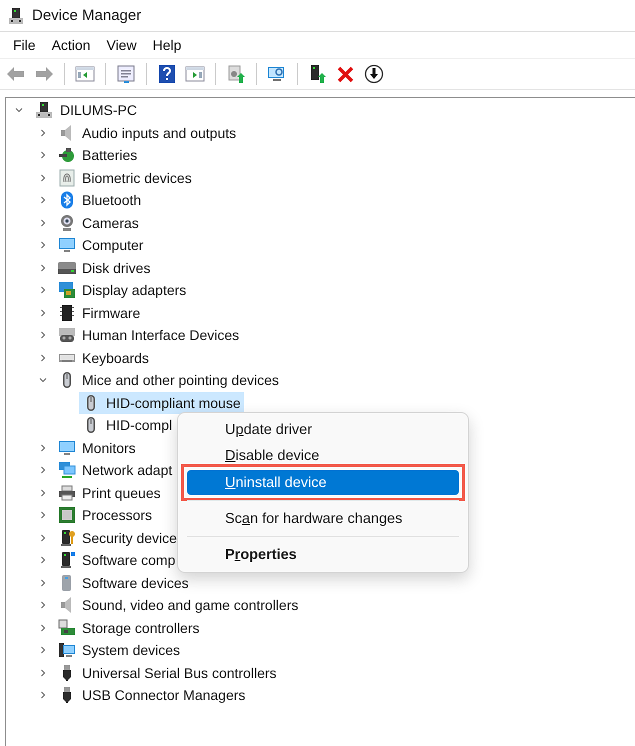  What do you see at coordinates (115, 358) in the screenshot?
I see `tree-item-label: Keyboards` at bounding box center [115, 358].